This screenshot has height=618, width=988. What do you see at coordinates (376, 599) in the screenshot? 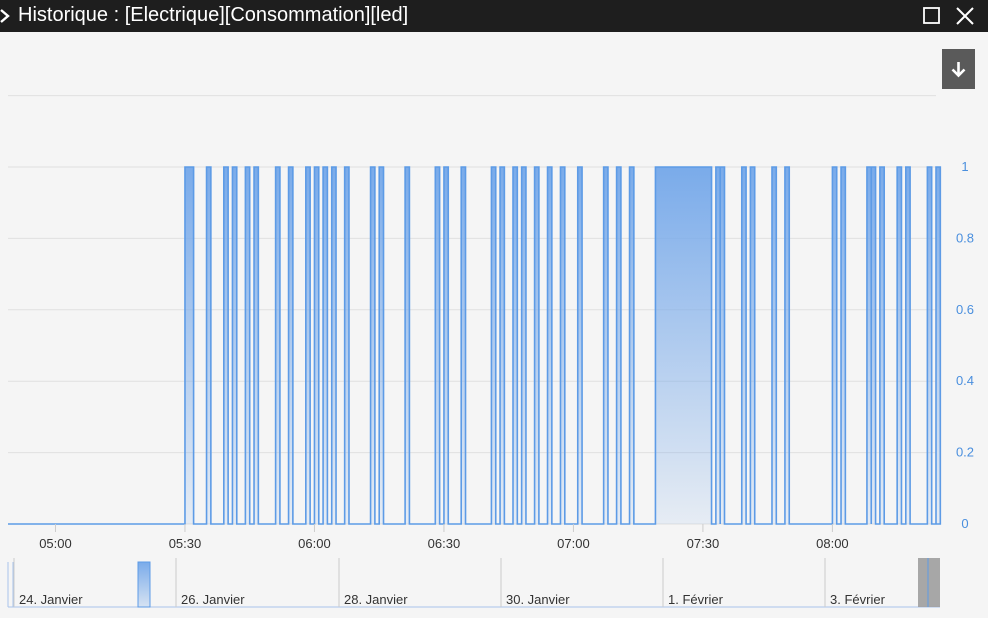
I see `navigator-label-2: 28. Janvier` at bounding box center [376, 599].